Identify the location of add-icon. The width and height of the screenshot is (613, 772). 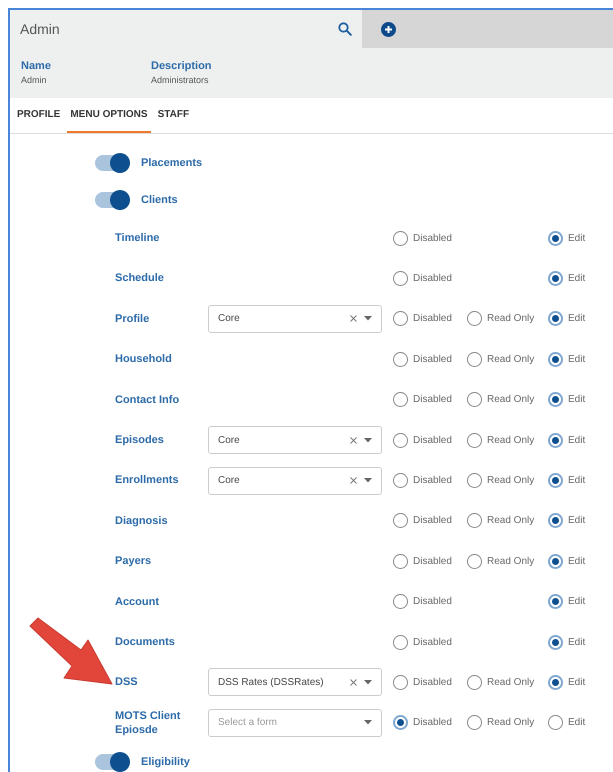
(388, 29).